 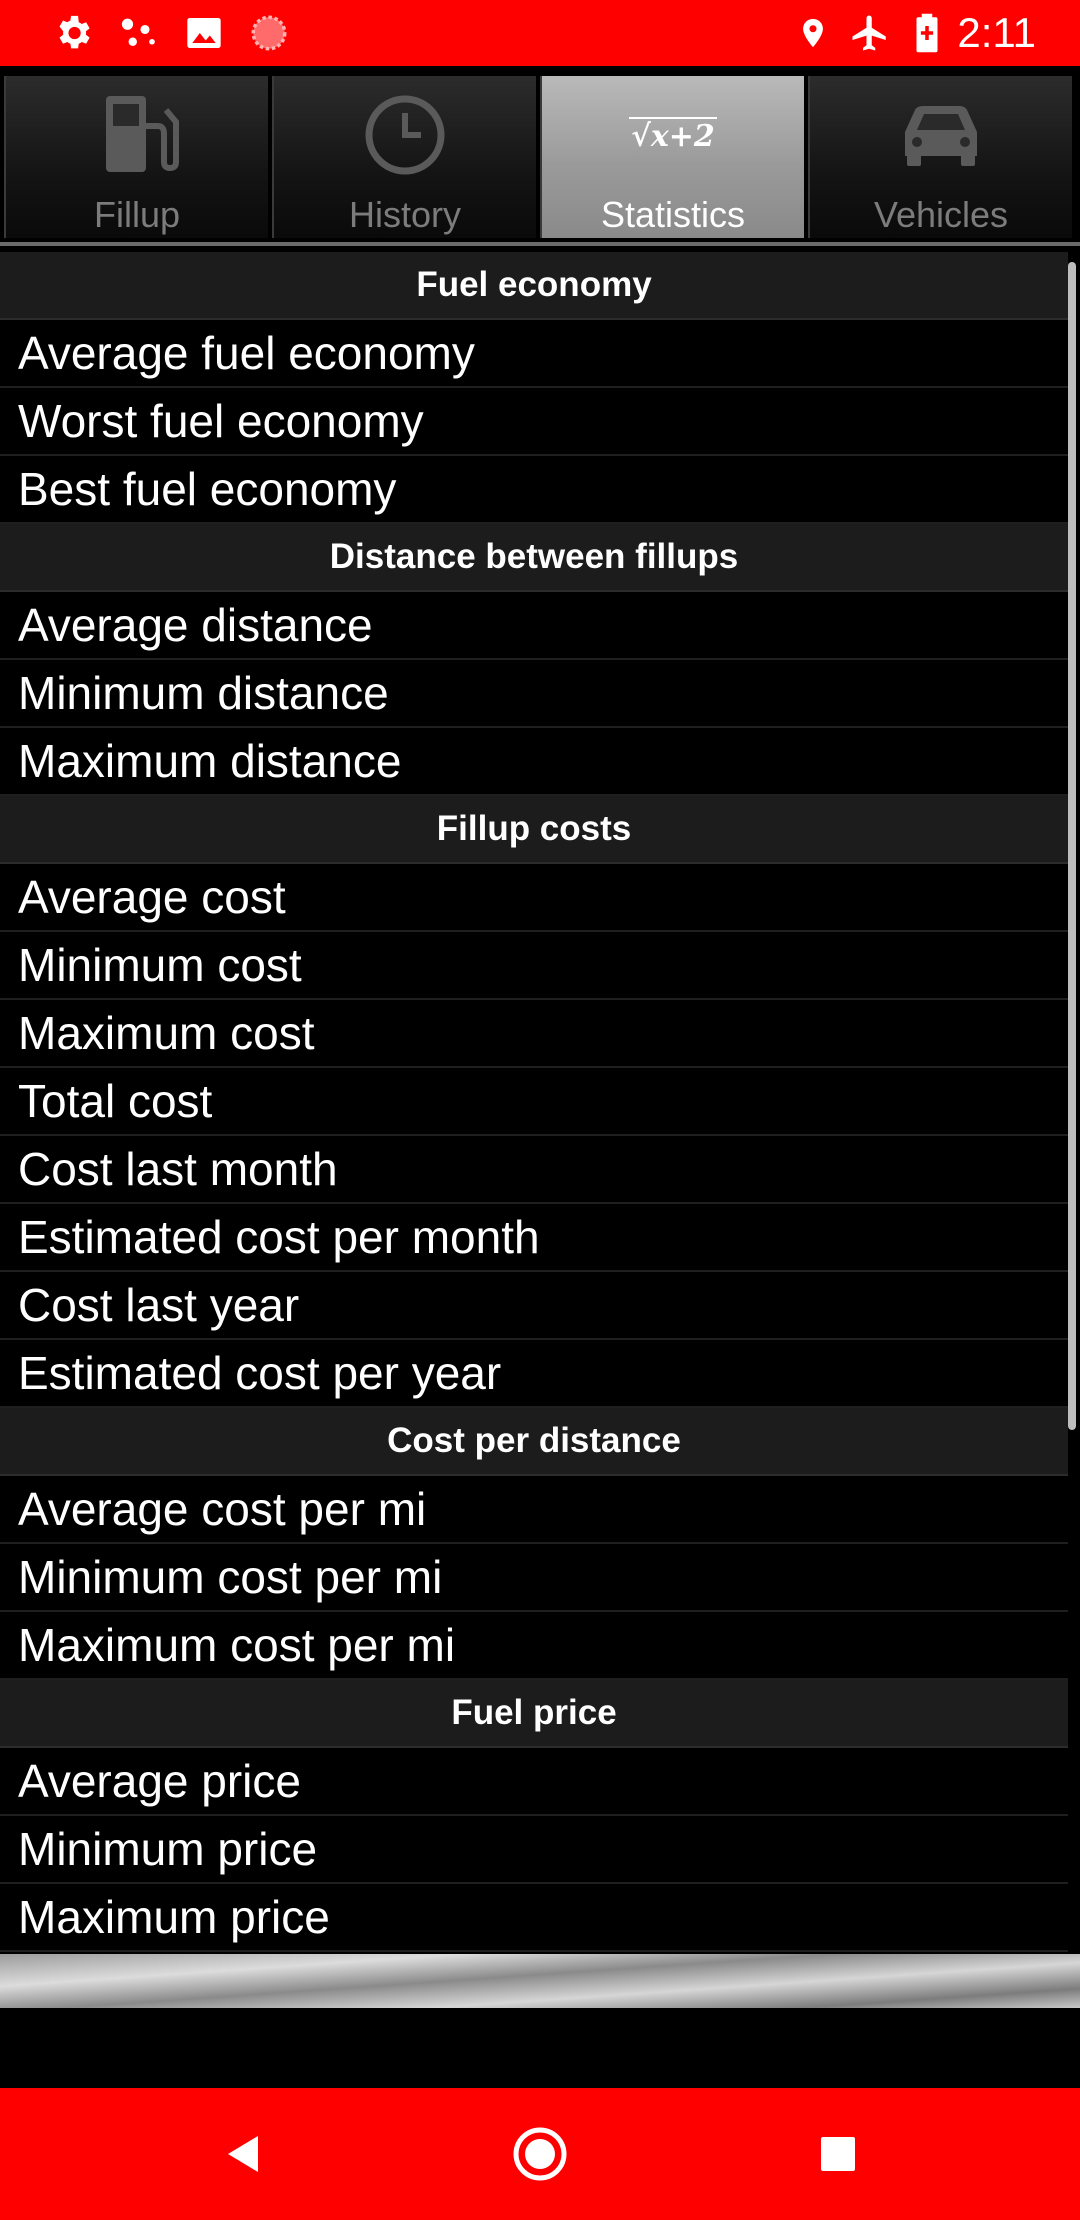 What do you see at coordinates (534, 1306) in the screenshot?
I see `list-item: Cost last year` at bounding box center [534, 1306].